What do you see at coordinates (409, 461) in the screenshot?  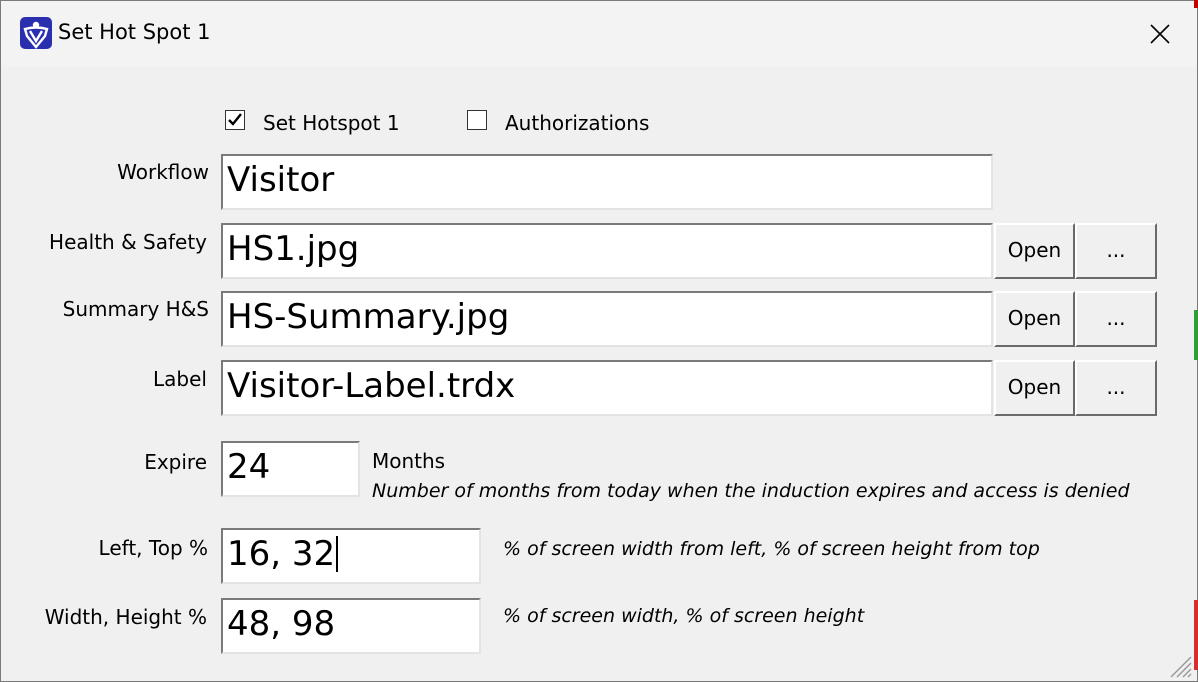 I see `expire-unit-label: Months` at bounding box center [409, 461].